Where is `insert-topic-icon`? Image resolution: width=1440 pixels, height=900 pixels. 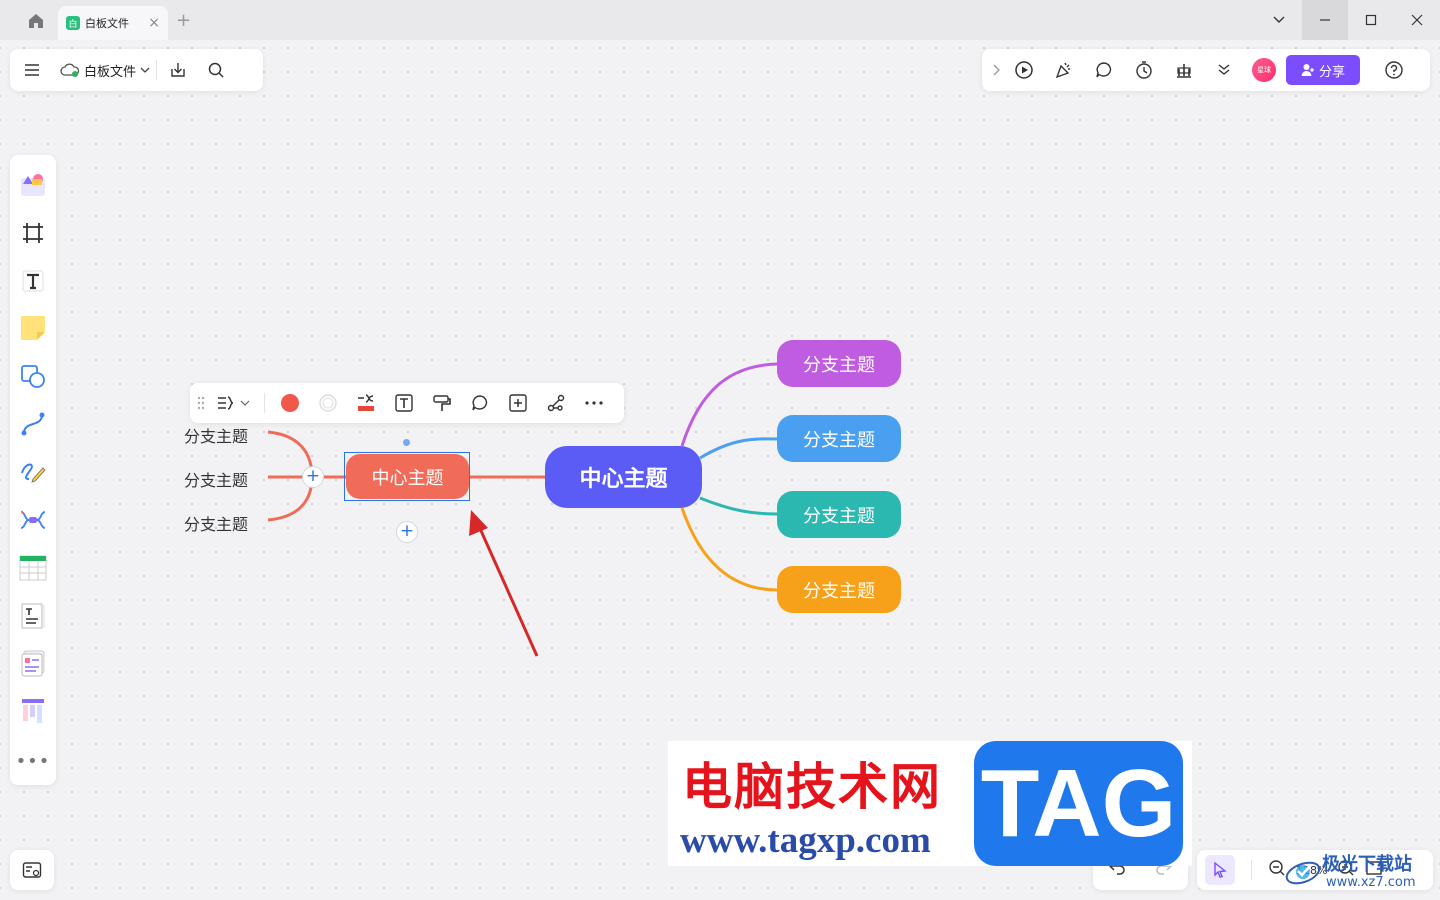 insert-topic-icon is located at coordinates (518, 403).